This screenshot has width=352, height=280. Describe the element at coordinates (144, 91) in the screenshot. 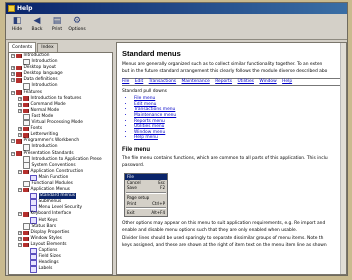

I see `pulldowns-label: Standard pull downs` at that location.